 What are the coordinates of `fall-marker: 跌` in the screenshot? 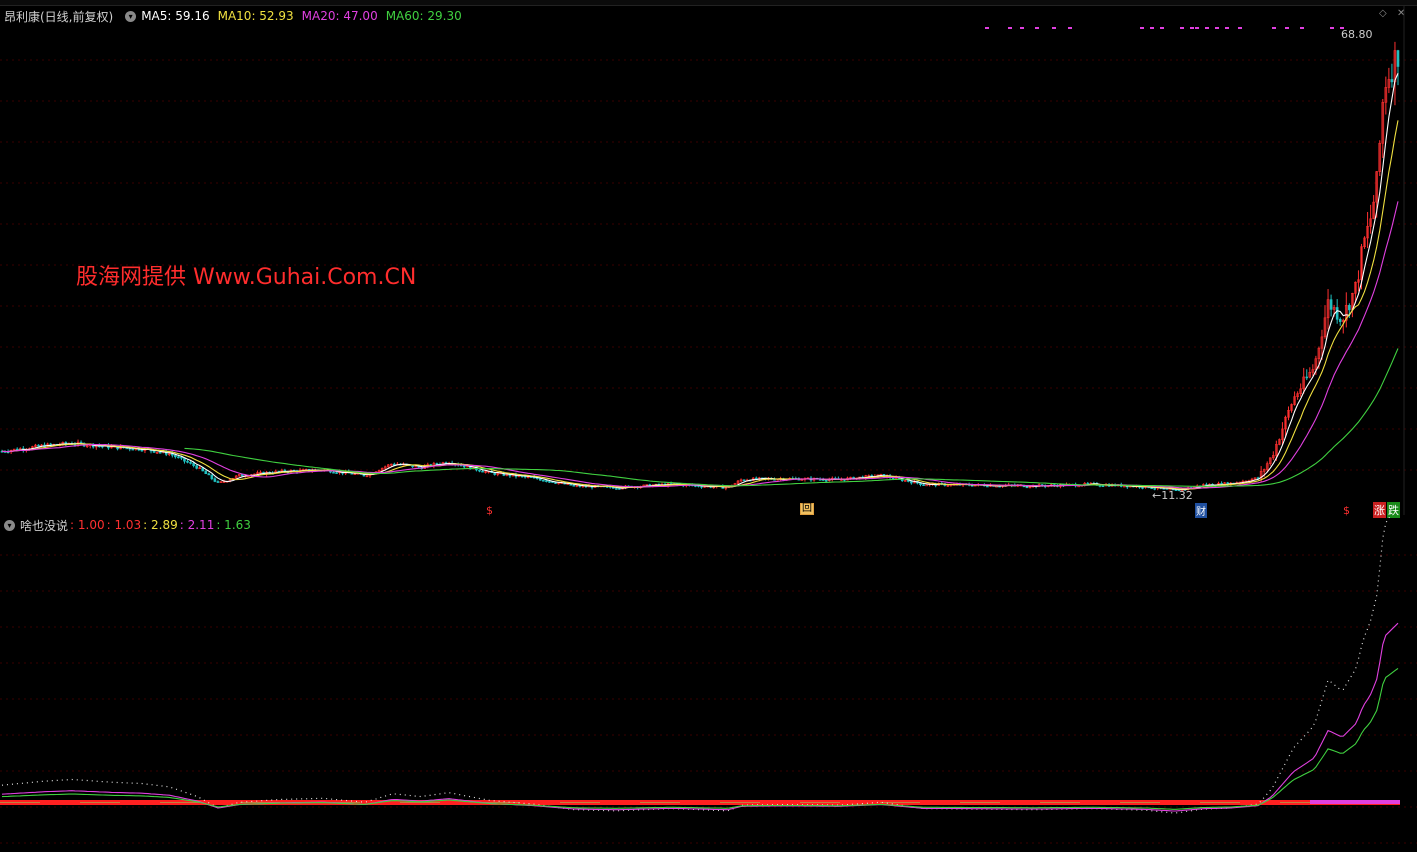 It's located at (1393, 510).